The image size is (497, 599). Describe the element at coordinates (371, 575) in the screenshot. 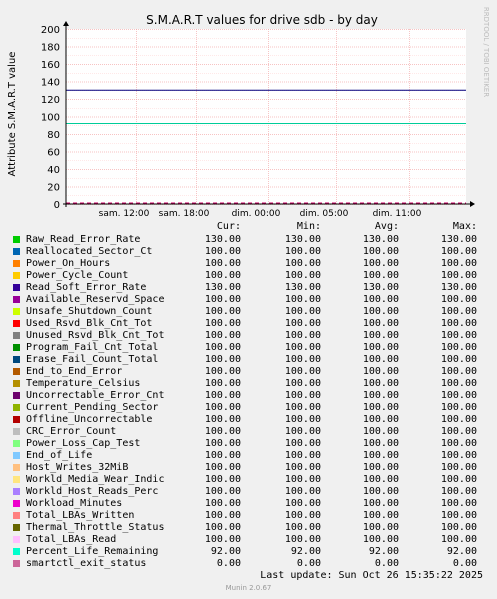

I see `last-update: Last update: Sun Oct 26 15:35:22 2025` at that location.